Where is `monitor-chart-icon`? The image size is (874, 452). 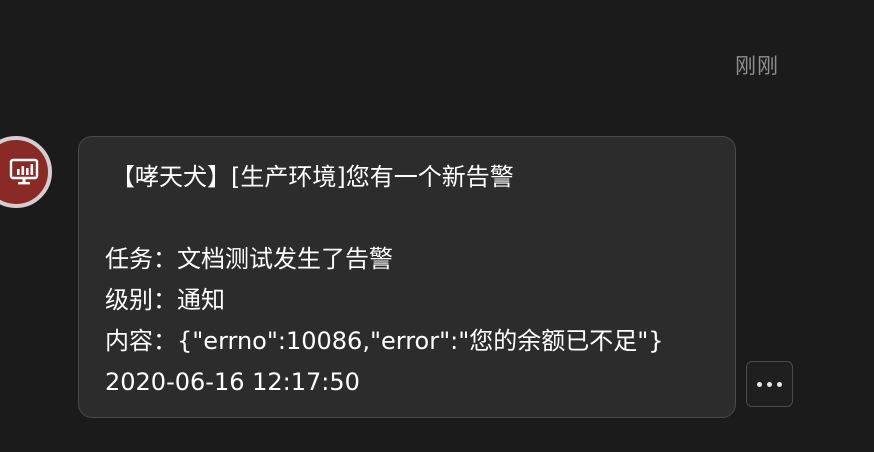 monitor-chart-icon is located at coordinates (24, 172).